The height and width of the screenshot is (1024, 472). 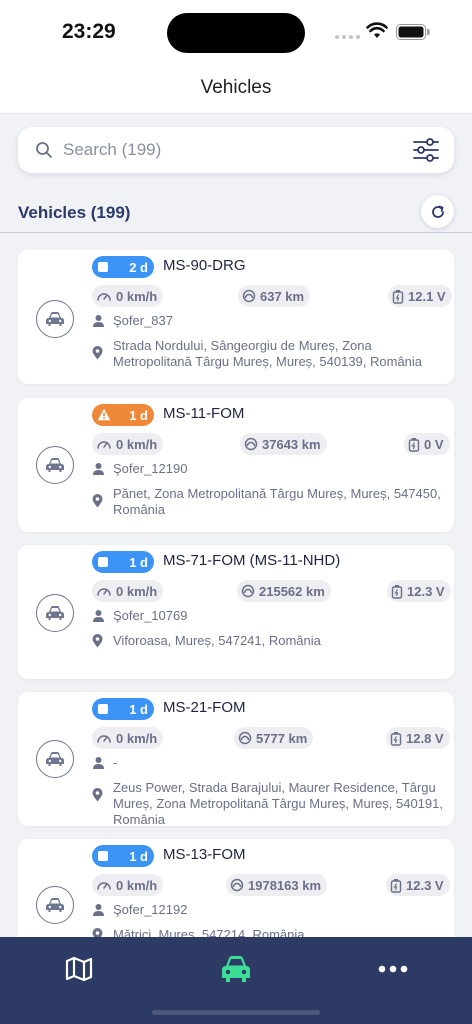 I want to click on voltage-value: 0 V, so click(x=434, y=444).